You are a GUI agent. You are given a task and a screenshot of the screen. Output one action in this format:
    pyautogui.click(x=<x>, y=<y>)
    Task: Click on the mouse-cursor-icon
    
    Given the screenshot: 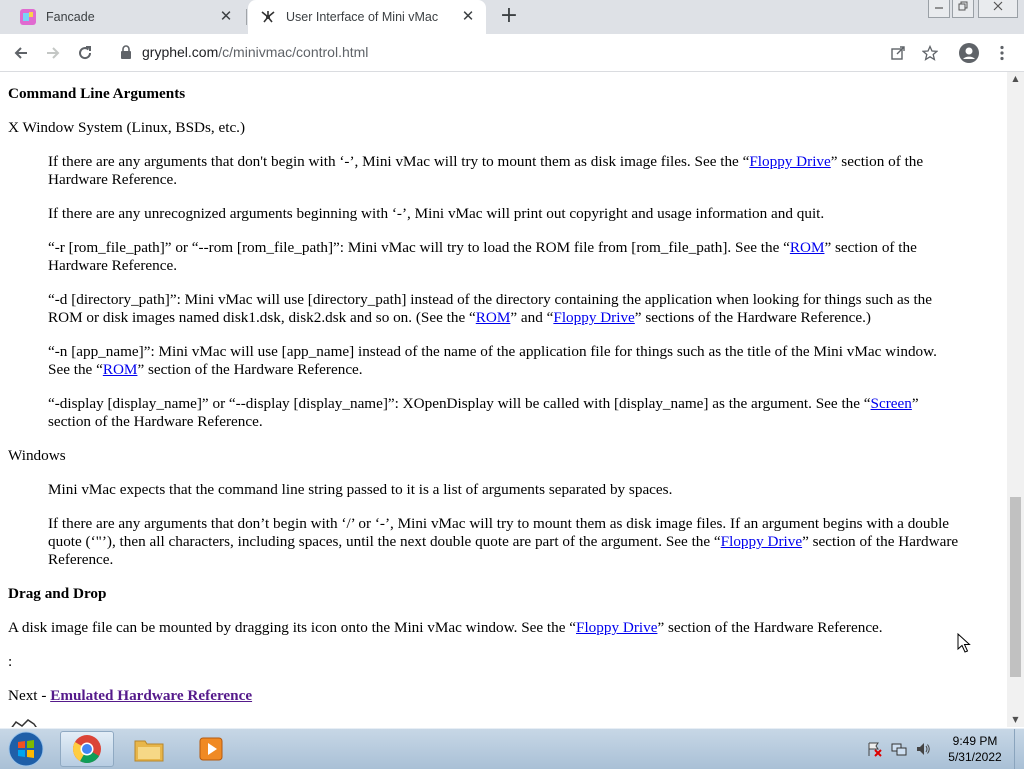 What is the action you would take?
    pyautogui.click(x=964, y=643)
    